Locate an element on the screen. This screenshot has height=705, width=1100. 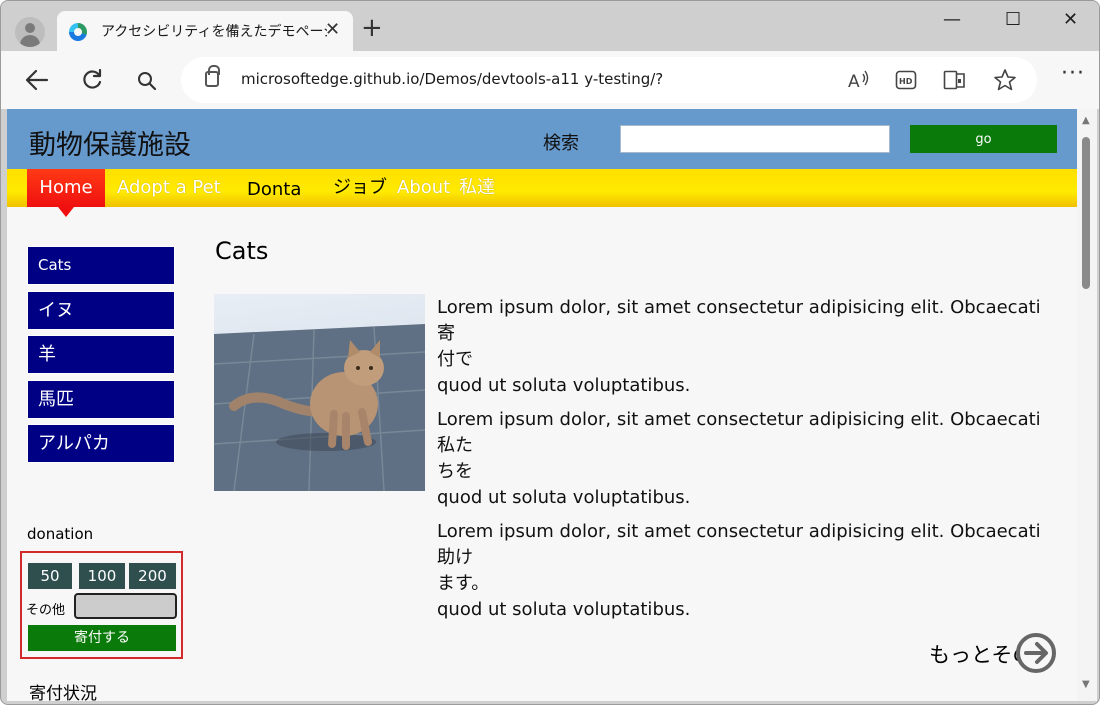
read-aloud-icon: A is located at coordinates (858, 80).